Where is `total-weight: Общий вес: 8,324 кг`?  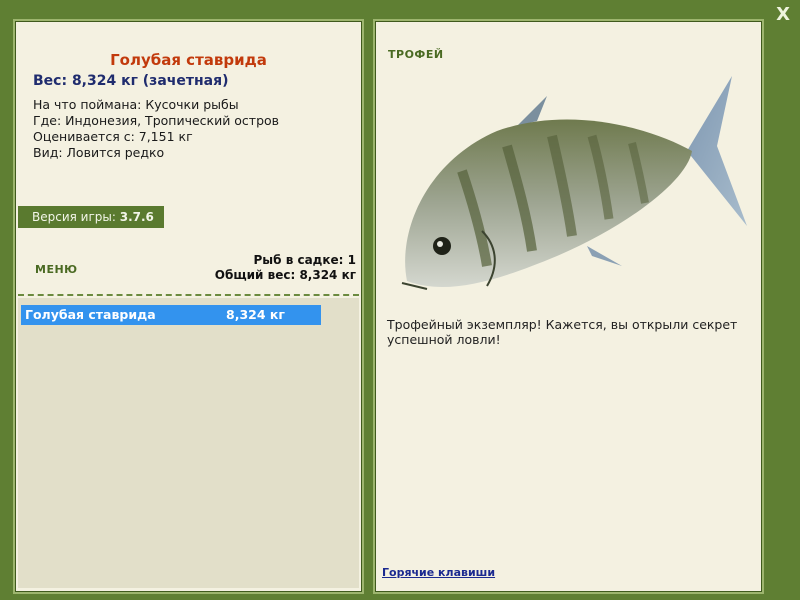 total-weight: Общий вес: 8,324 кг is located at coordinates (285, 275).